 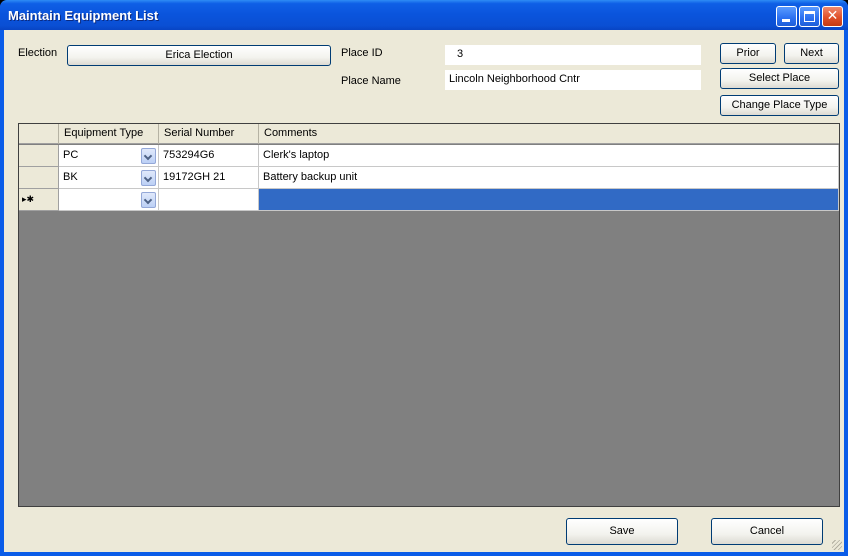 I want to click on window-title: Maintain Equipment List, so click(x=83, y=15).